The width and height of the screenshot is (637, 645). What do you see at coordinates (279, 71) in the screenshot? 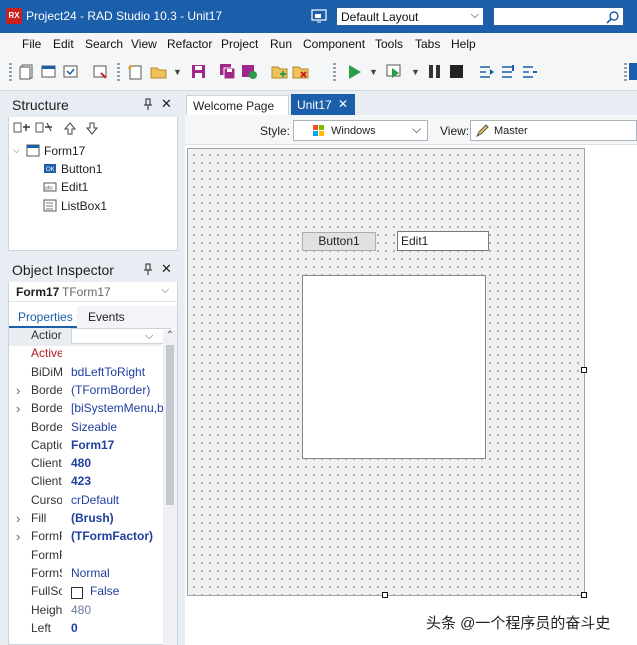
I see `add-to-project-icon` at bounding box center [279, 71].